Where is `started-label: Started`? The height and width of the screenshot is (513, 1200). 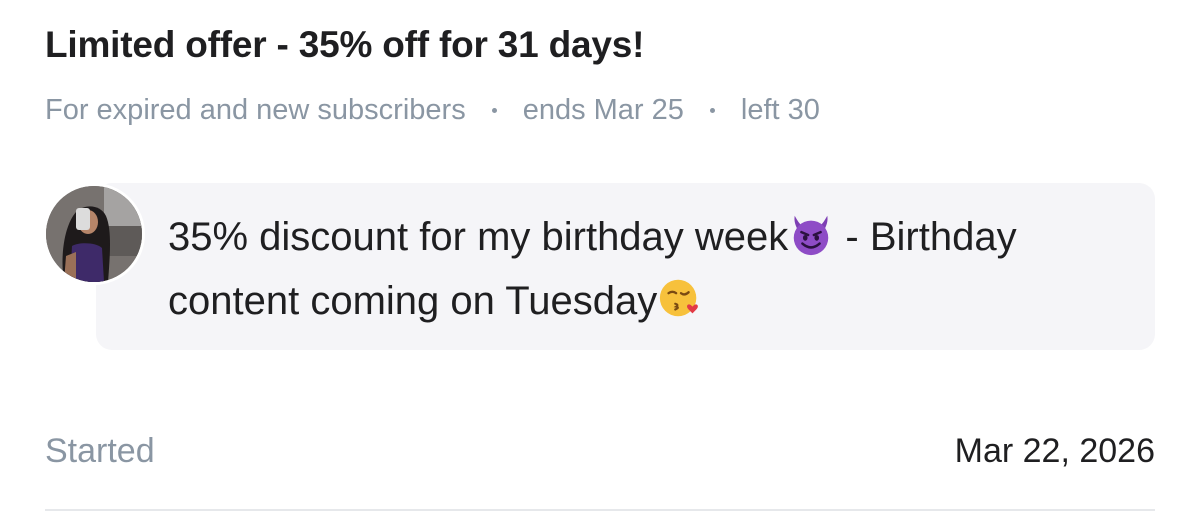
started-label: Started is located at coordinates (100, 451).